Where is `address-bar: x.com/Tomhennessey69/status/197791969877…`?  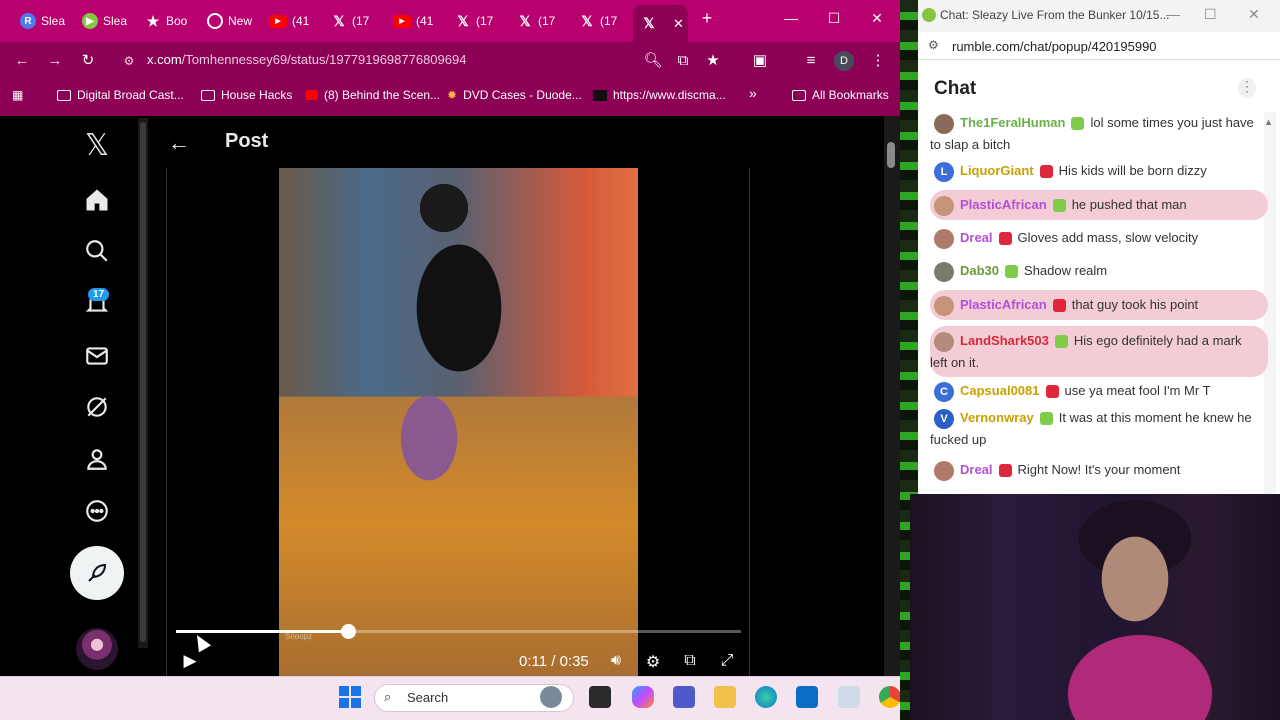
address-bar: x.com/Tomhennessey69/status/197791969877… is located at coordinates (306, 59).